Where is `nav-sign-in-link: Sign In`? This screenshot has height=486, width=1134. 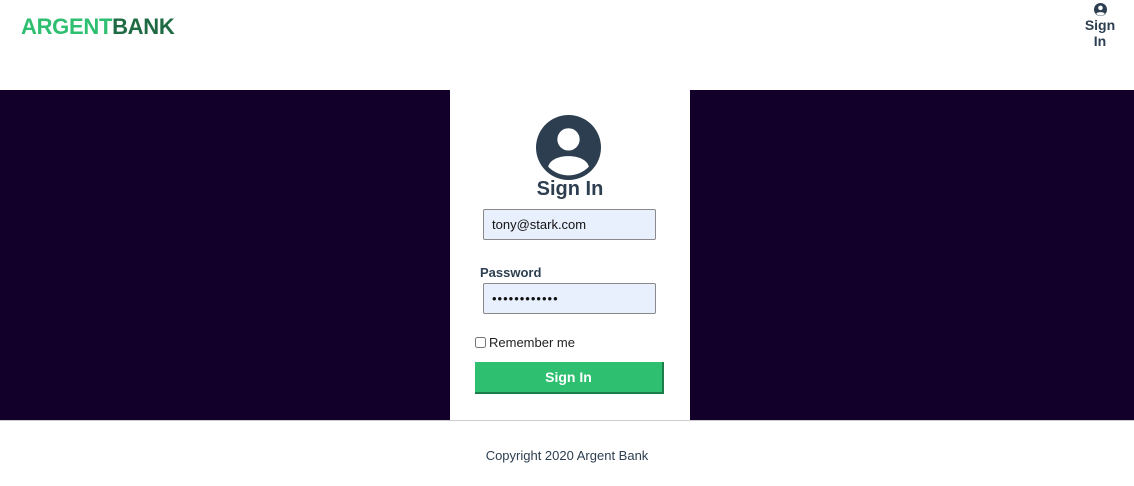
nav-sign-in-link: Sign In is located at coordinates (1100, 26).